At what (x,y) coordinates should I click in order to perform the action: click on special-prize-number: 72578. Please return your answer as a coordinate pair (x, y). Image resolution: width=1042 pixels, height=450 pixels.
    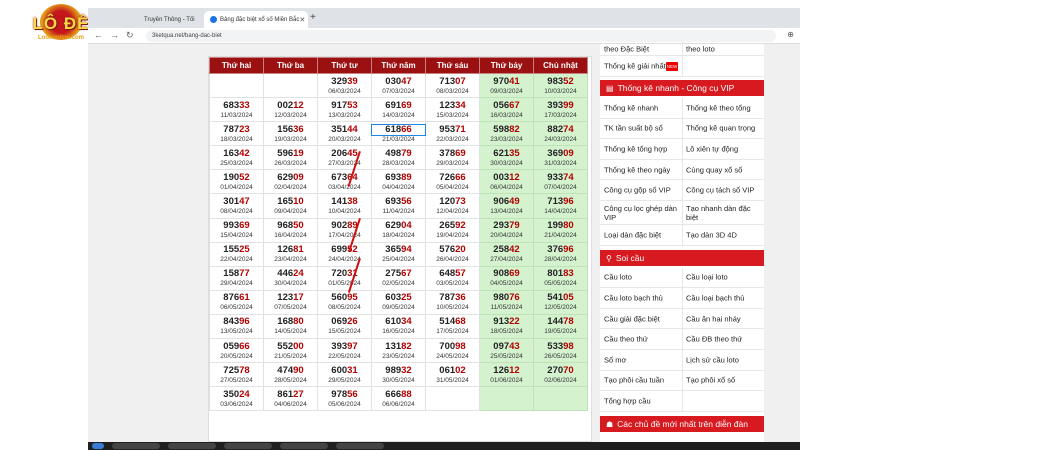
    Looking at the image, I should click on (236, 370).